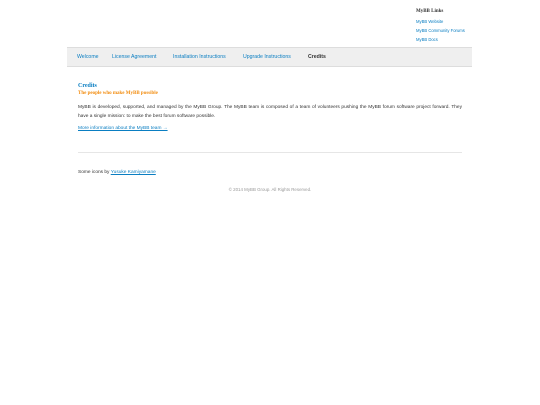 The height and width of the screenshot is (405, 540). Describe the element at coordinates (317, 57) in the screenshot. I see `nav-credits: Credits` at that location.